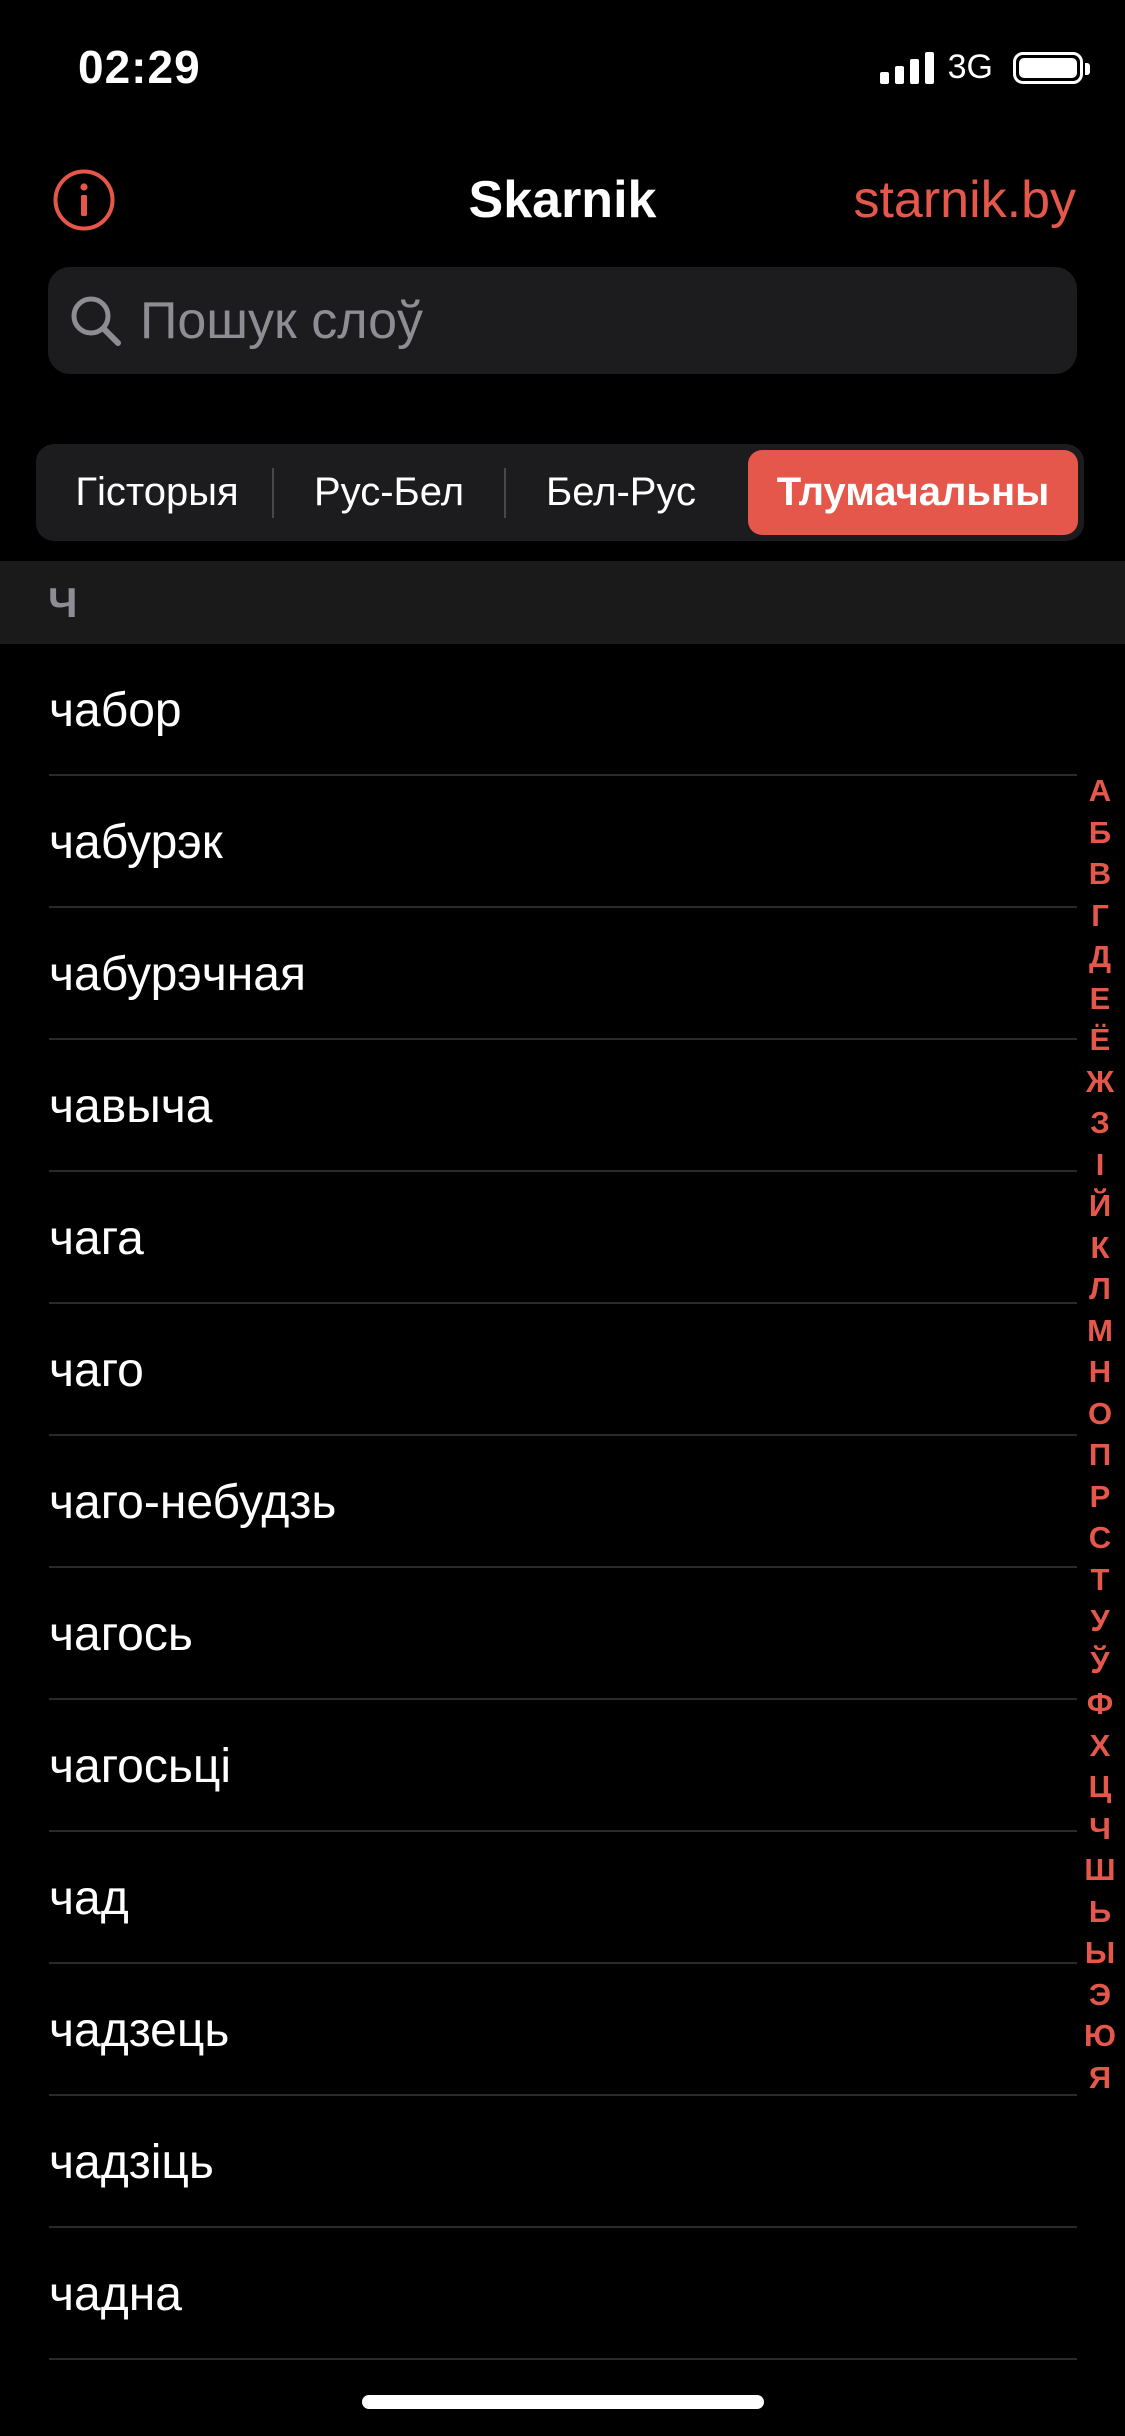 The width and height of the screenshot is (1125, 2436). I want to click on index-letter: З, so click(1099, 1123).